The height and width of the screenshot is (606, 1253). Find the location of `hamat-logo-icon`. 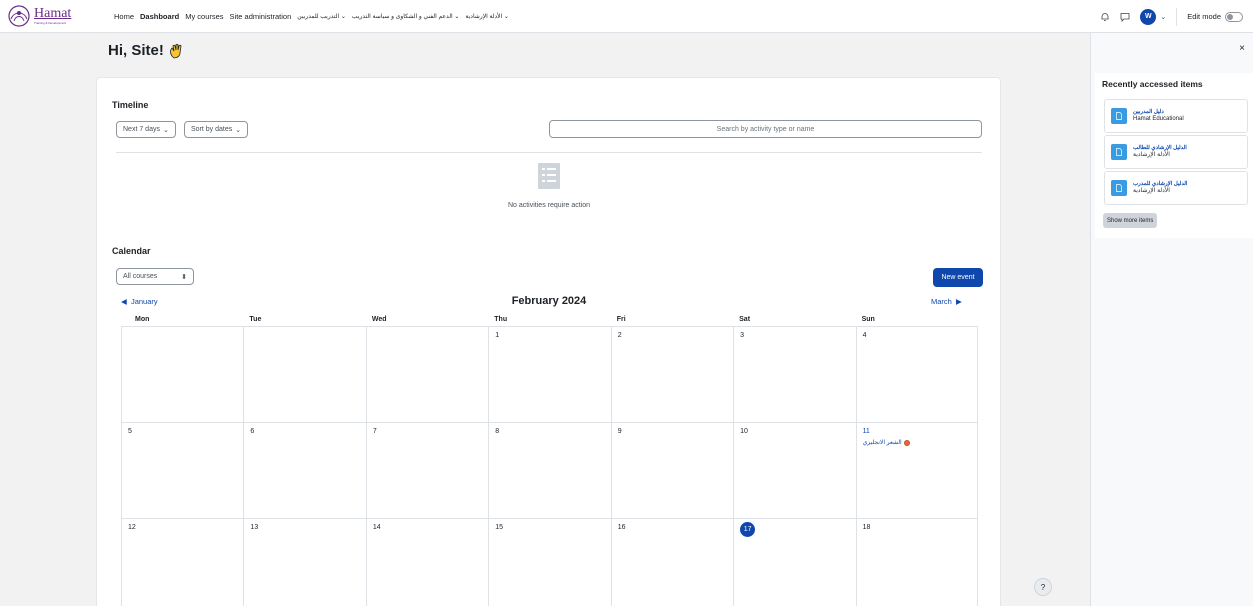

hamat-logo-icon is located at coordinates (19, 16).